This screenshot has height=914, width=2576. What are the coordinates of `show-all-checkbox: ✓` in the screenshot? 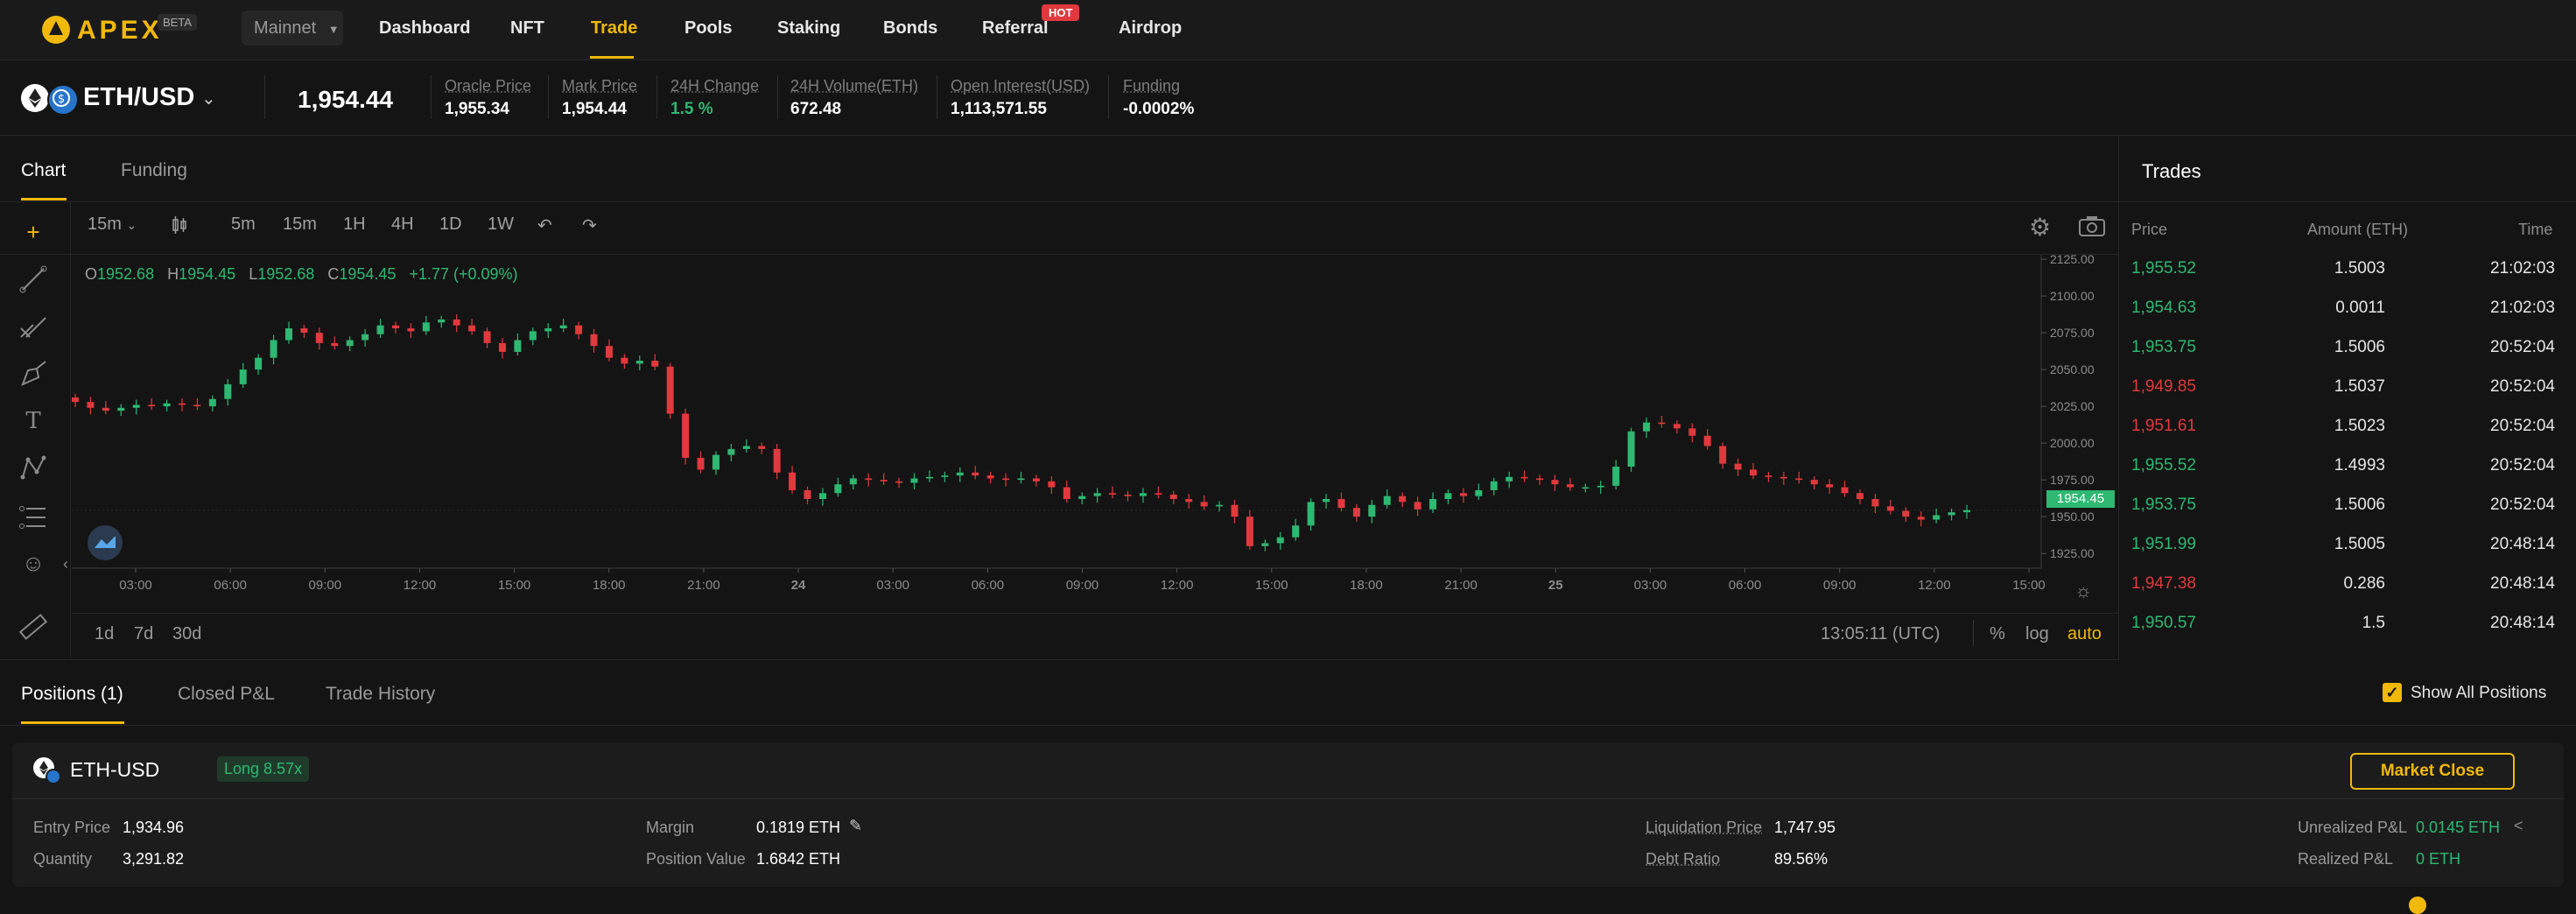 It's located at (2393, 692).